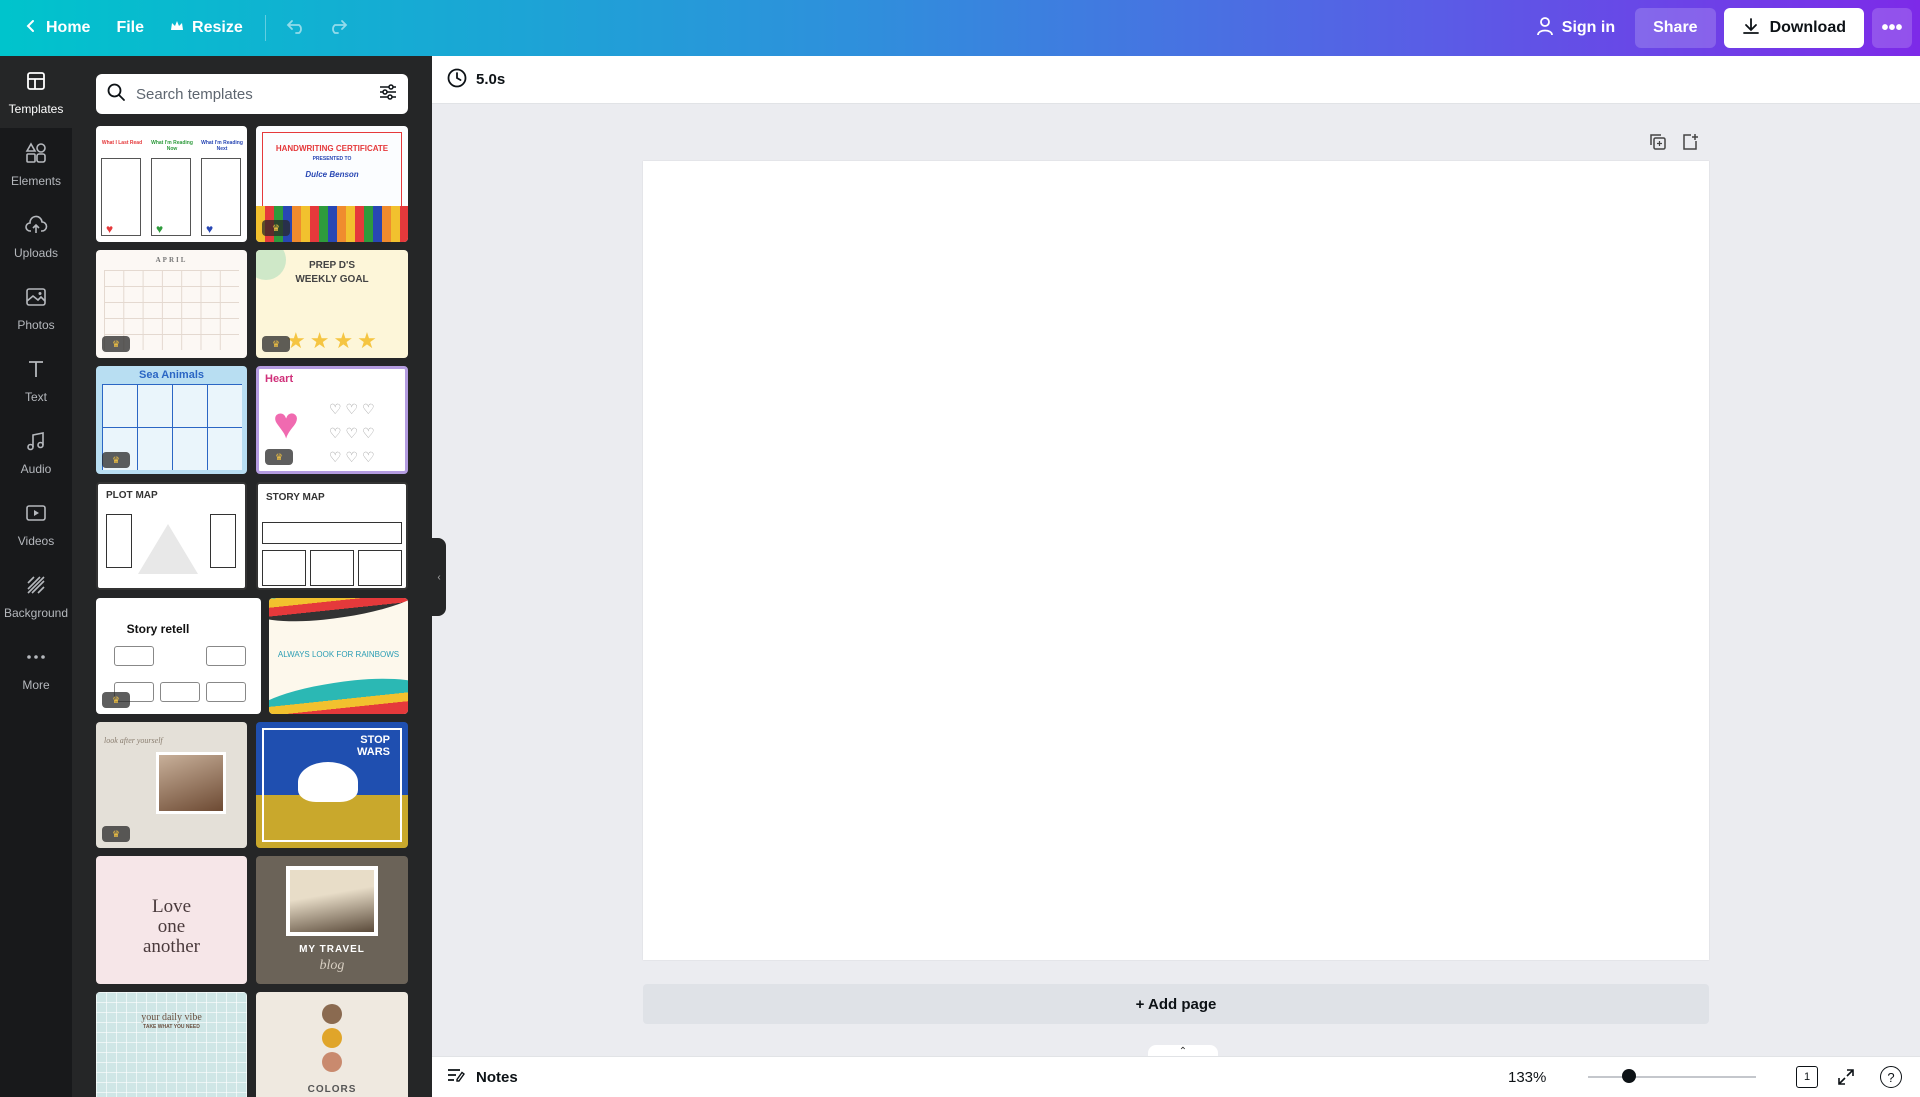  I want to click on thumb-text: PREP D'S, so click(332, 265).